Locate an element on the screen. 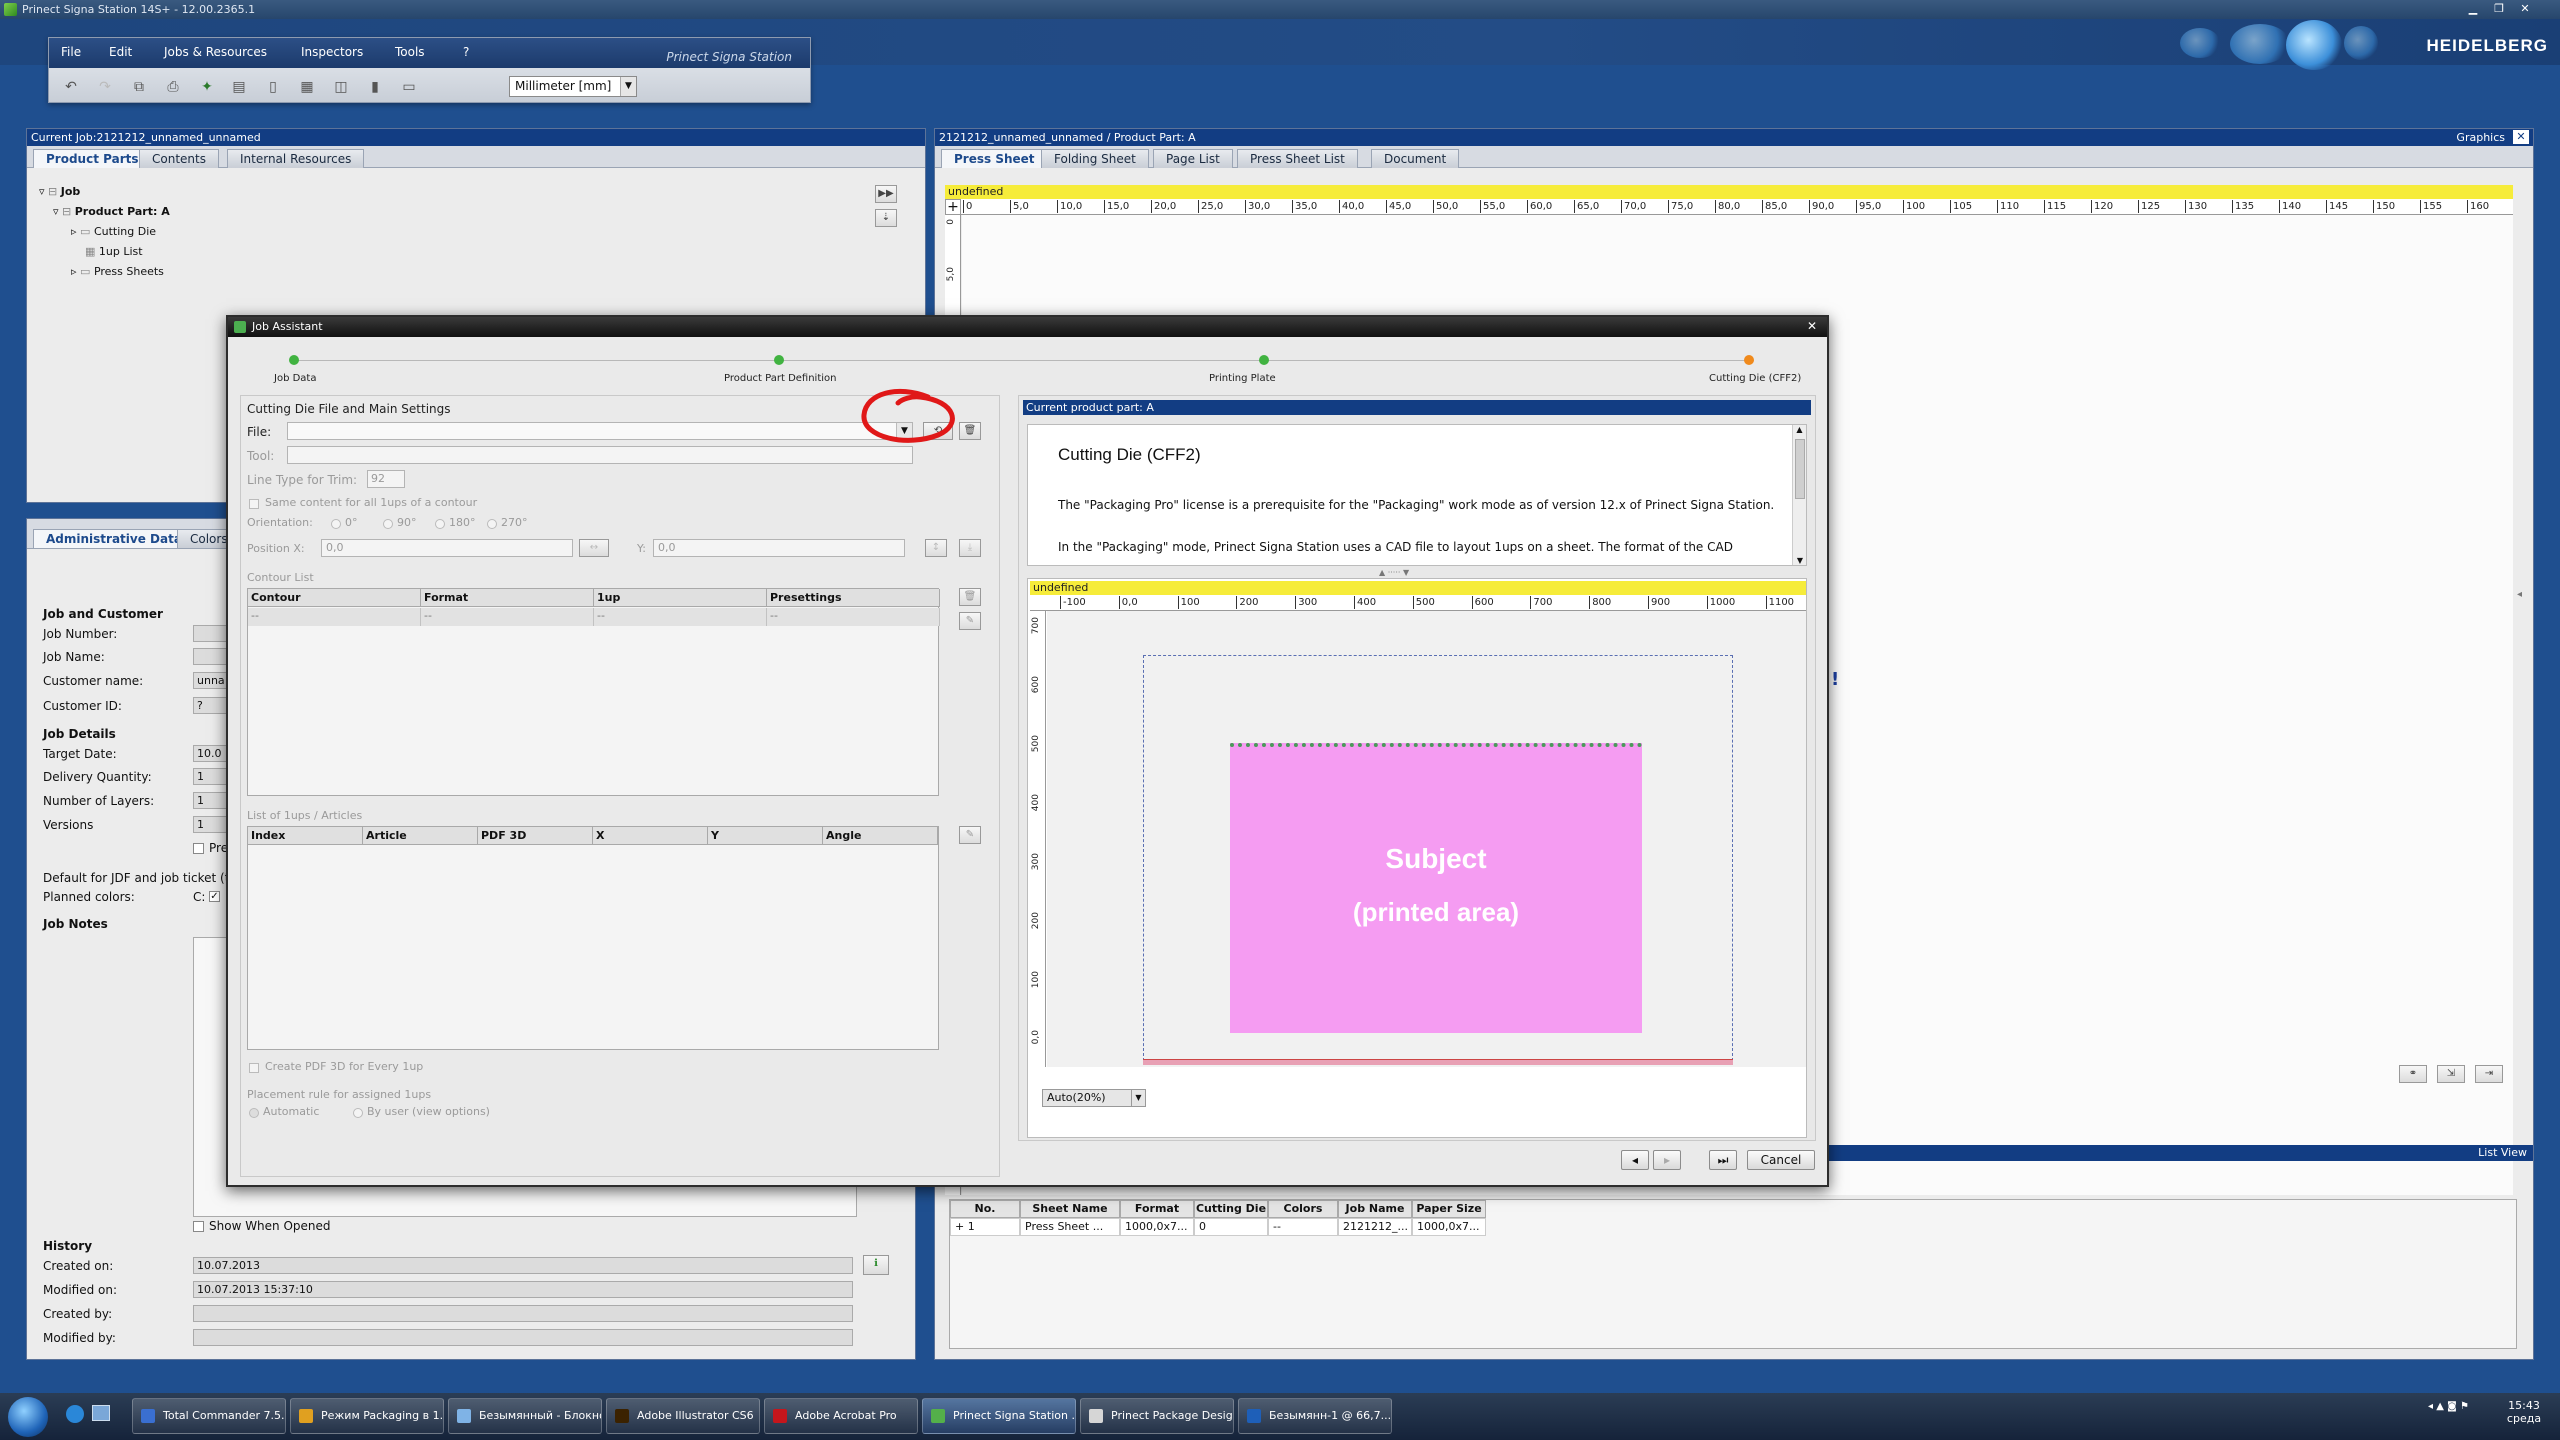  subject-area: Subject (printed area) is located at coordinates (1436, 888).